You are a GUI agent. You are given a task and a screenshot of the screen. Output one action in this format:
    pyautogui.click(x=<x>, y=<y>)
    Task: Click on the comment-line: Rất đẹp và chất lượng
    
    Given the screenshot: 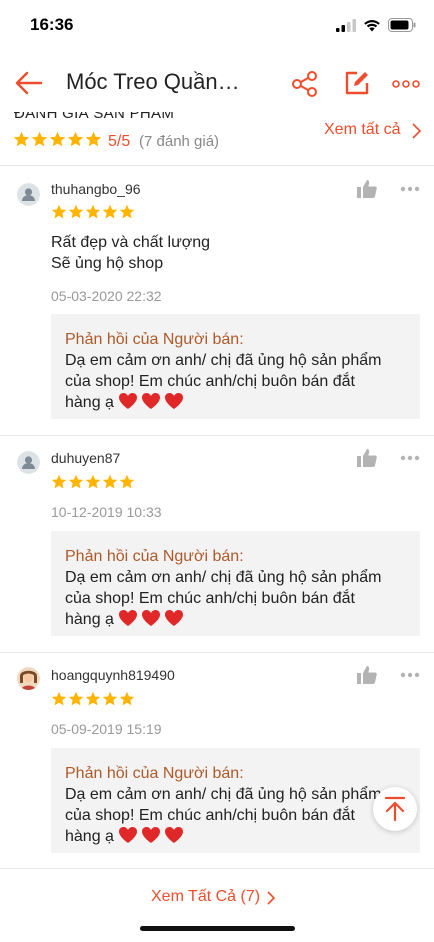 What is the action you would take?
    pyautogui.click(x=131, y=242)
    